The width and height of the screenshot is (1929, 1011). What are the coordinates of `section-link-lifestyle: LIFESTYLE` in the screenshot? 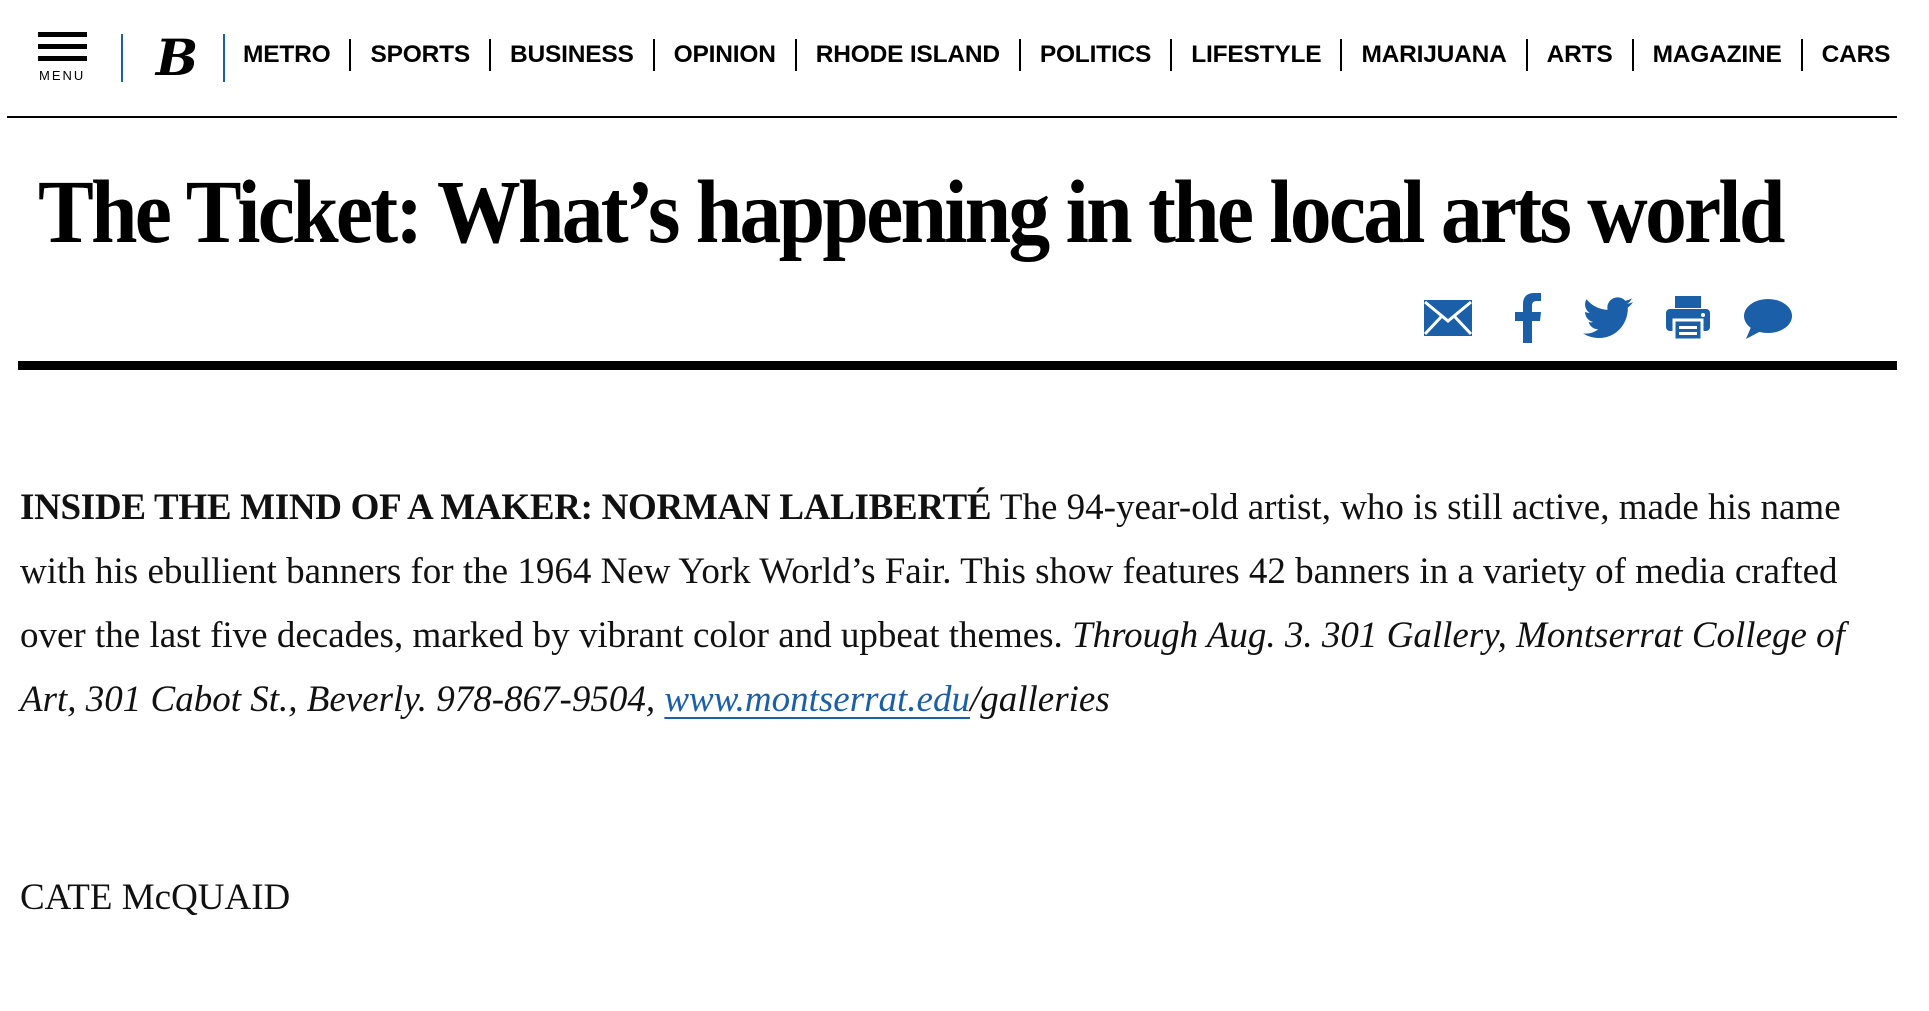 It's located at (1256, 55).